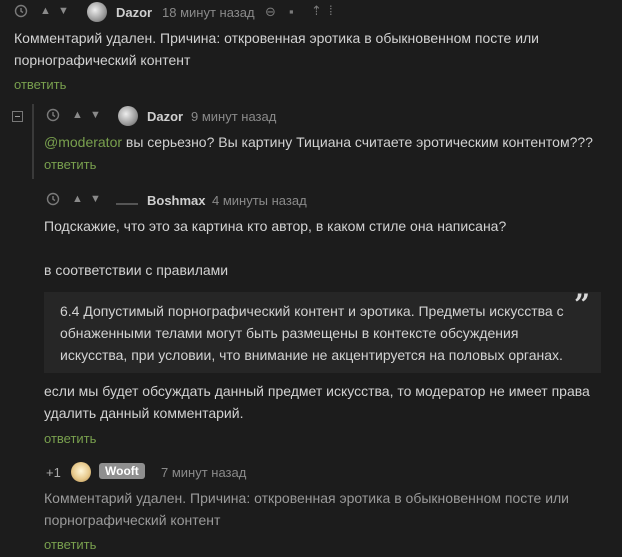 This screenshot has height=557, width=622. What do you see at coordinates (233, 116) in the screenshot?
I see `comment-time: 9 минут назад` at bounding box center [233, 116].